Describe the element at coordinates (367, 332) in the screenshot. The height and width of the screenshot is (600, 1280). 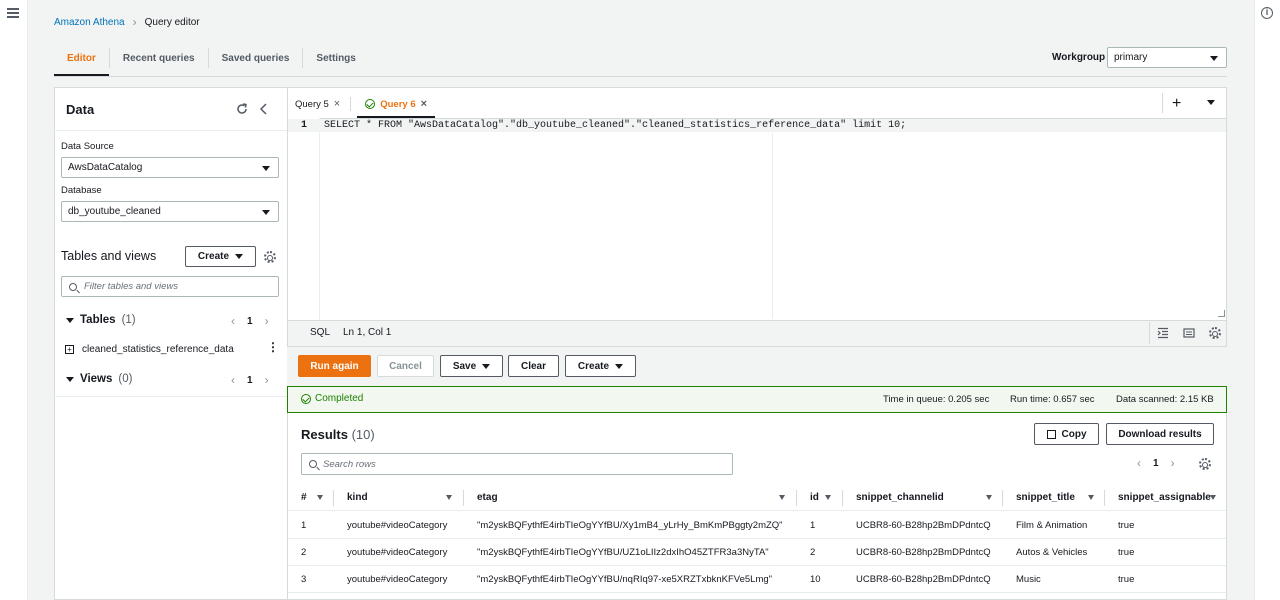
I see `status-cursor-position: Ln 1, Col 1` at that location.